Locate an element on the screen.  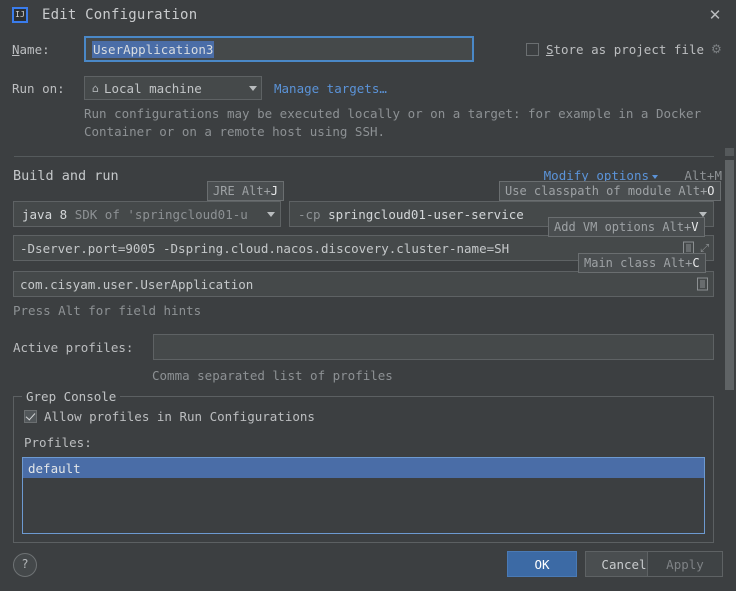
run-on-target-combo: ⌂ Local machine is located at coordinates (173, 88).